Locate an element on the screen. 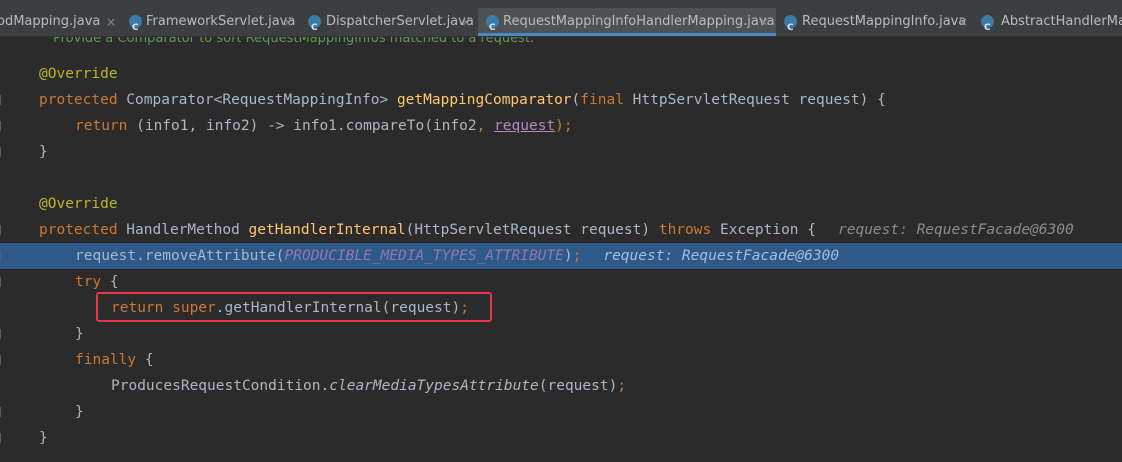 The height and width of the screenshot is (462, 1122). constant: PRODUCIBLE_MEDIA_TYPES_ATTRIBUTE is located at coordinates (424, 256).